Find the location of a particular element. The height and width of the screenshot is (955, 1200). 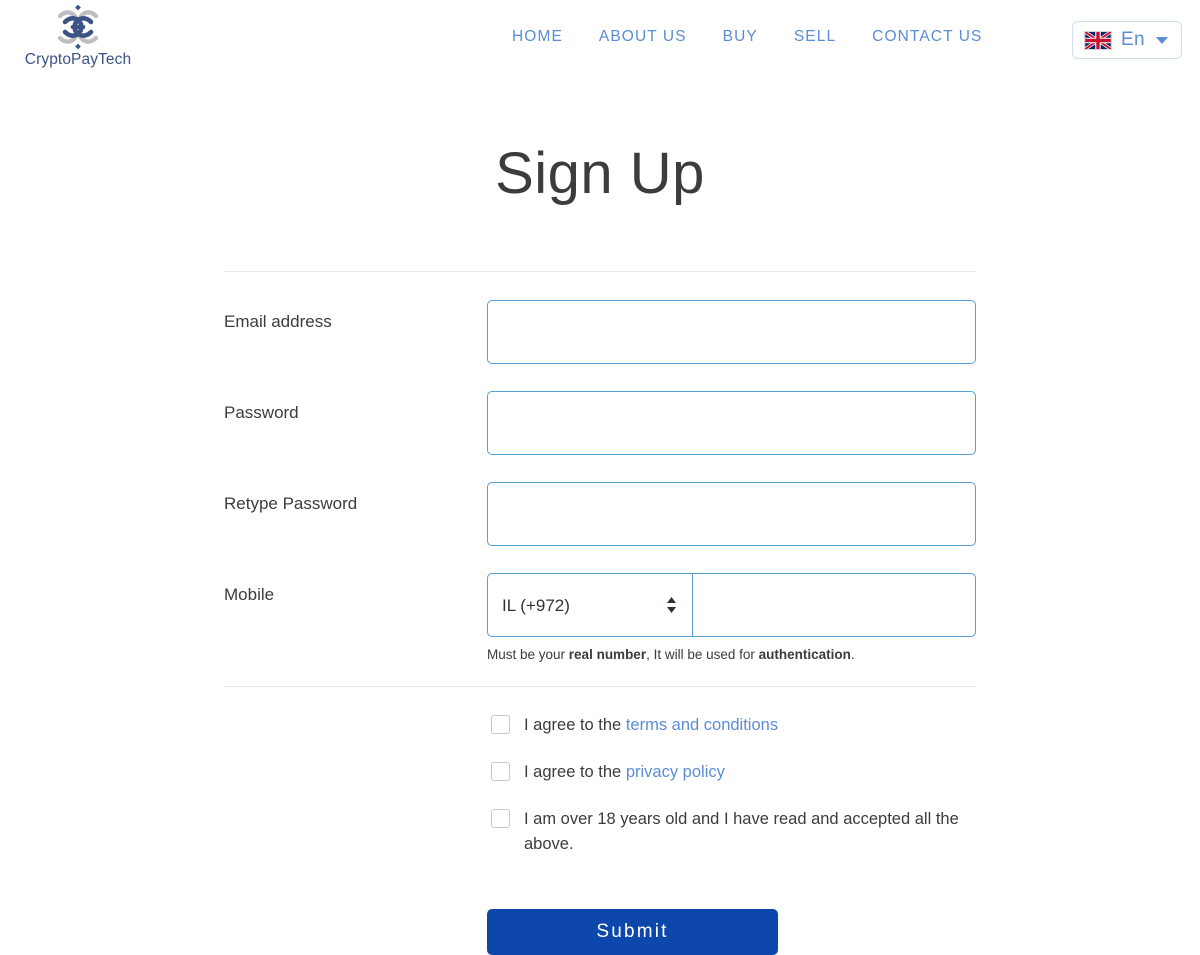

submit-row: Submit is located at coordinates (731, 917).